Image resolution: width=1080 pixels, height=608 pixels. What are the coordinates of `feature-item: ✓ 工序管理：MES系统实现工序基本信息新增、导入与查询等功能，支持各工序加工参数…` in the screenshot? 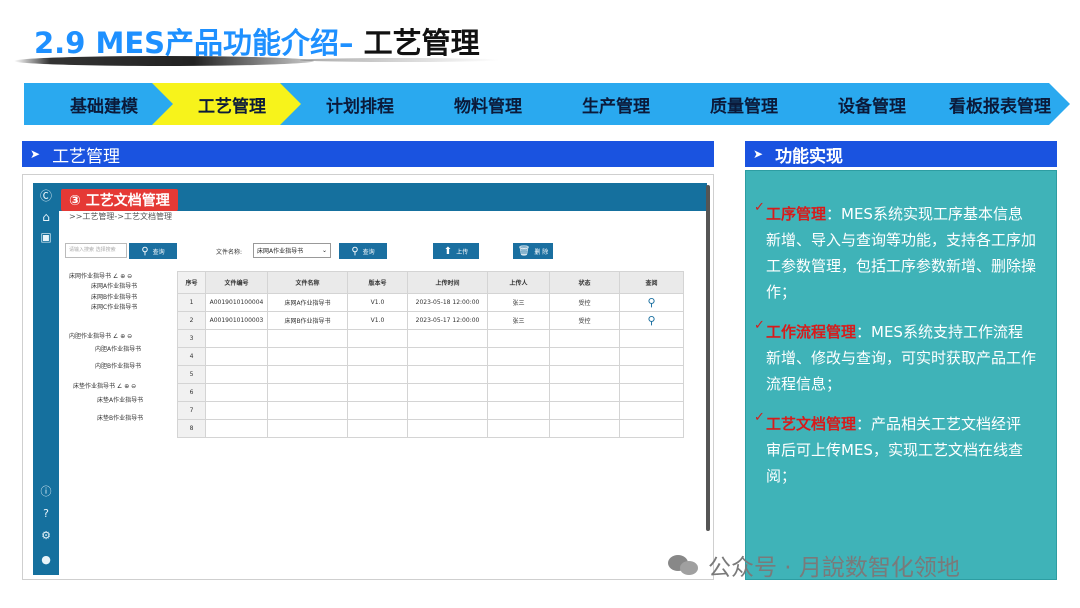 It's located at (895, 252).